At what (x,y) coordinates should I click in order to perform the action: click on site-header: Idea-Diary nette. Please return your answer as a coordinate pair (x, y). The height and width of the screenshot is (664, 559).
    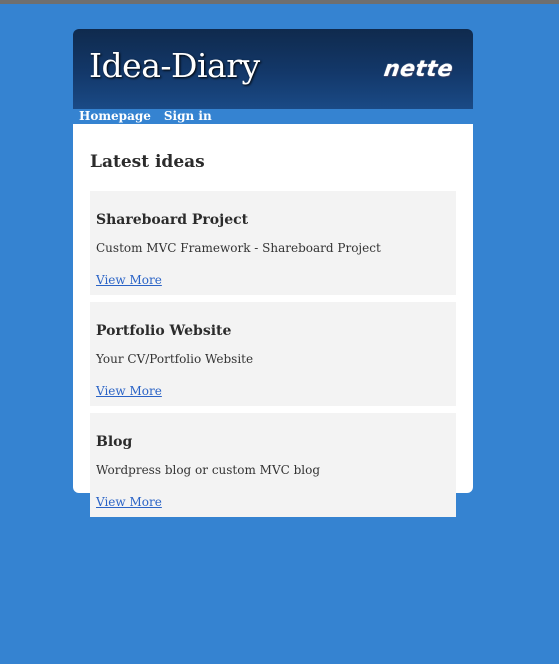
    Looking at the image, I should click on (273, 69).